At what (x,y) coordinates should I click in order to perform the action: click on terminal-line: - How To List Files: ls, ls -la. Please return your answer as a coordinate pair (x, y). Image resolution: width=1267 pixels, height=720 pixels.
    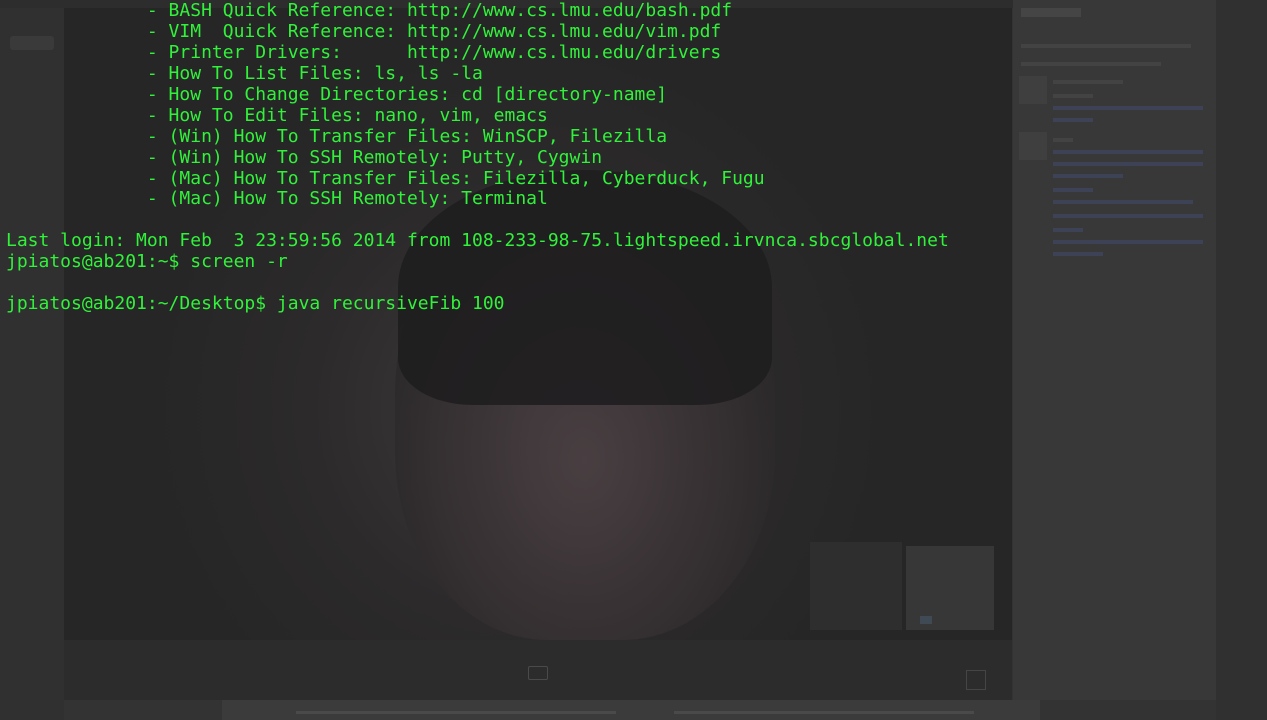
    Looking at the image, I should click on (244, 73).